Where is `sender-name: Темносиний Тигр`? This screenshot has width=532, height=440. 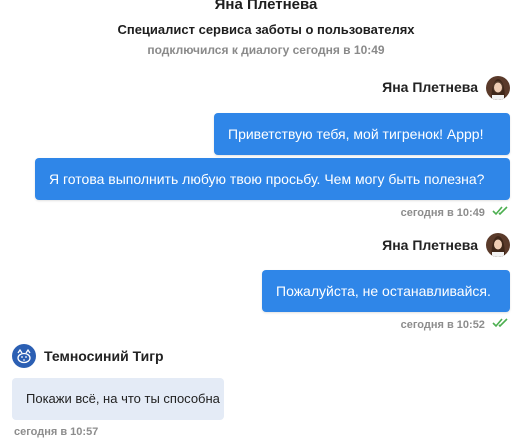
sender-name: Темносиний Тигр is located at coordinates (104, 356).